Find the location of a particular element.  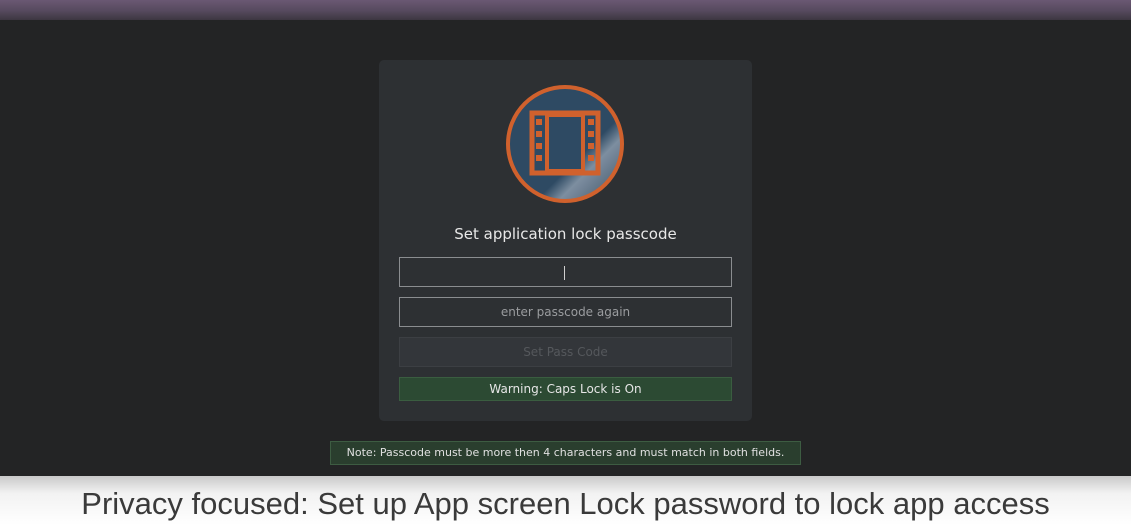

passcode-input is located at coordinates (565, 272).